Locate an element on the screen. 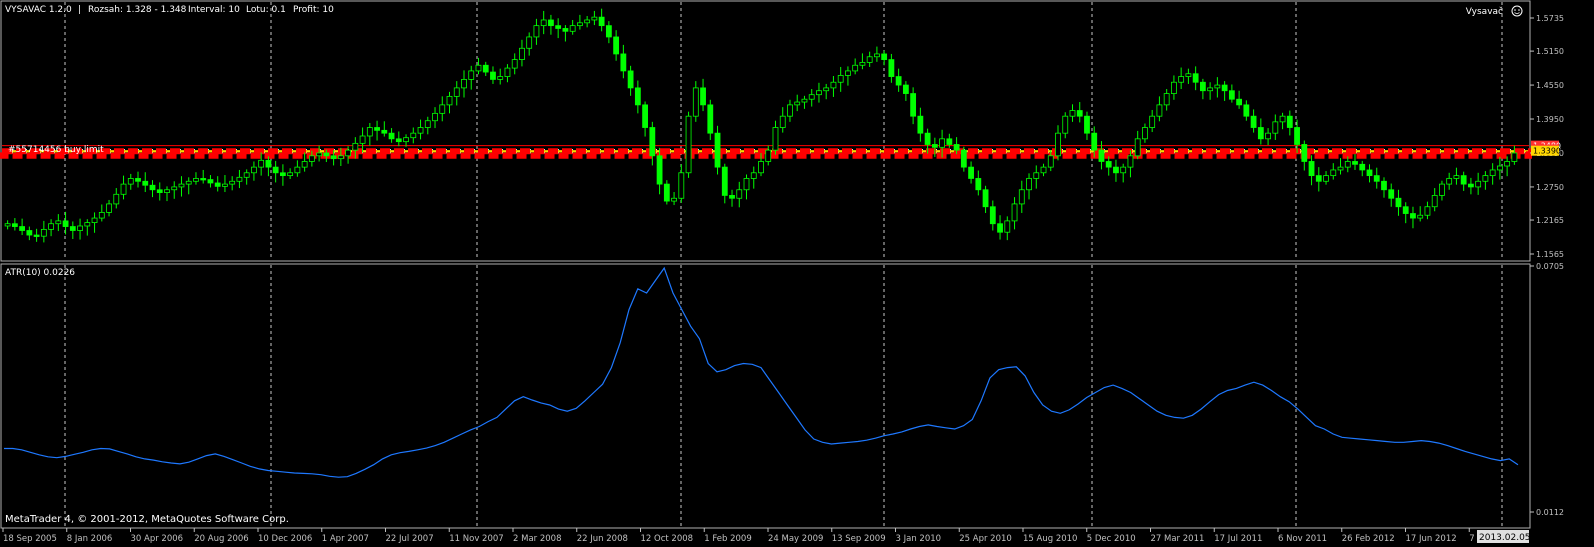 Image resolution: width=1594 pixels, height=547 pixels. time-tick-label: 13 Sep 2009 is located at coordinates (859, 539).